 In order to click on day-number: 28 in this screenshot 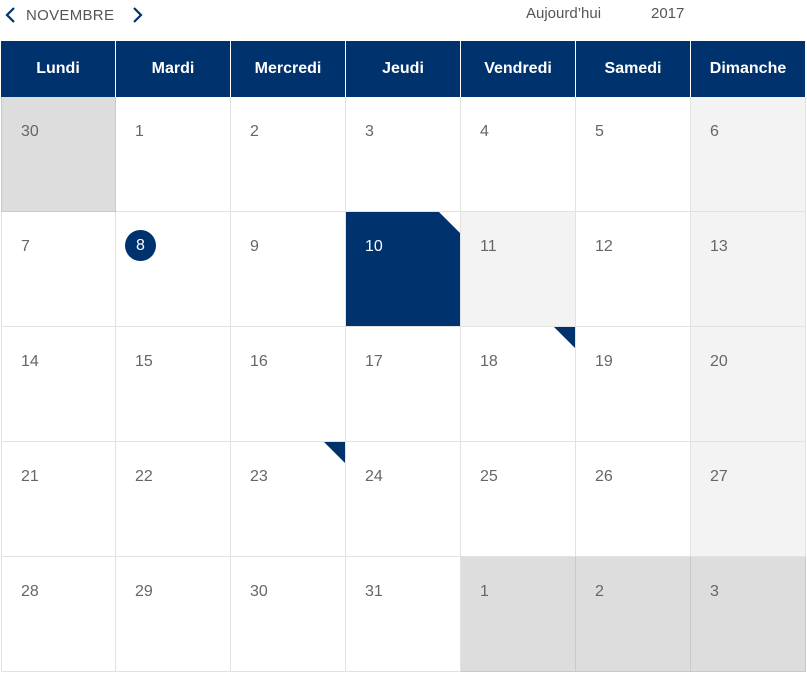, I will do `click(30, 591)`.